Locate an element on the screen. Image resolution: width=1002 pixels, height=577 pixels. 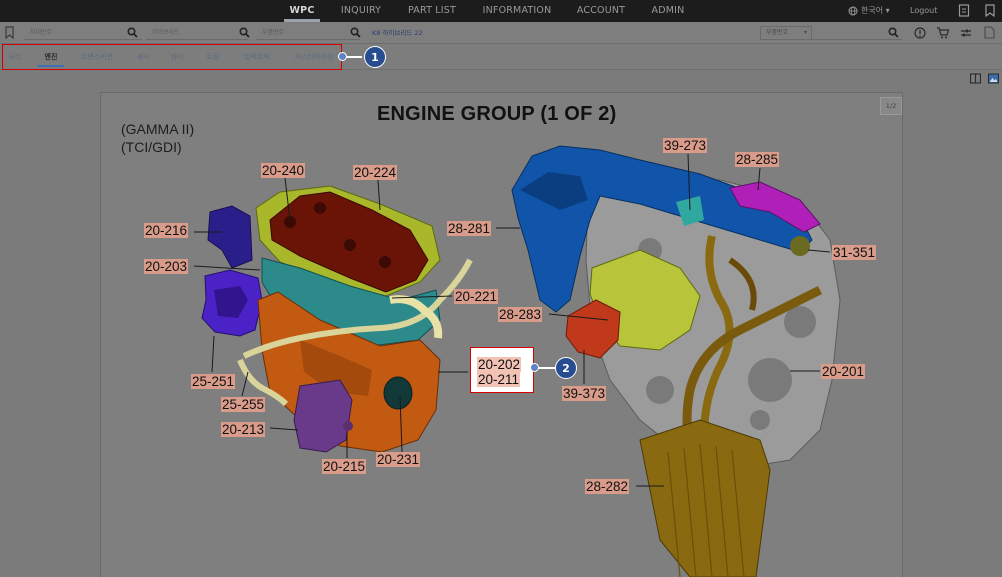
part-label-20-203: 20-203 is located at coordinates (166, 266).